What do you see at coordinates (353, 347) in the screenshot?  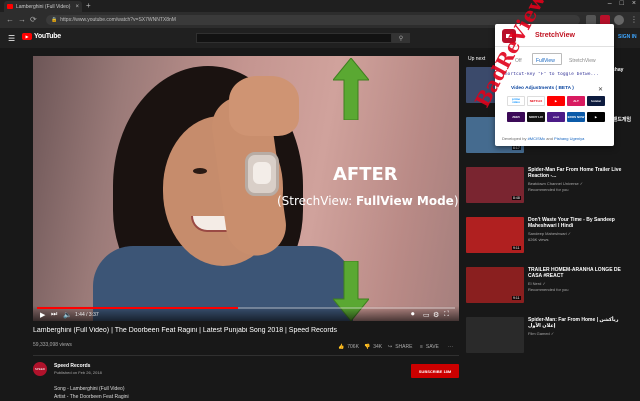 I see `like-count: 706K` at bounding box center [353, 347].